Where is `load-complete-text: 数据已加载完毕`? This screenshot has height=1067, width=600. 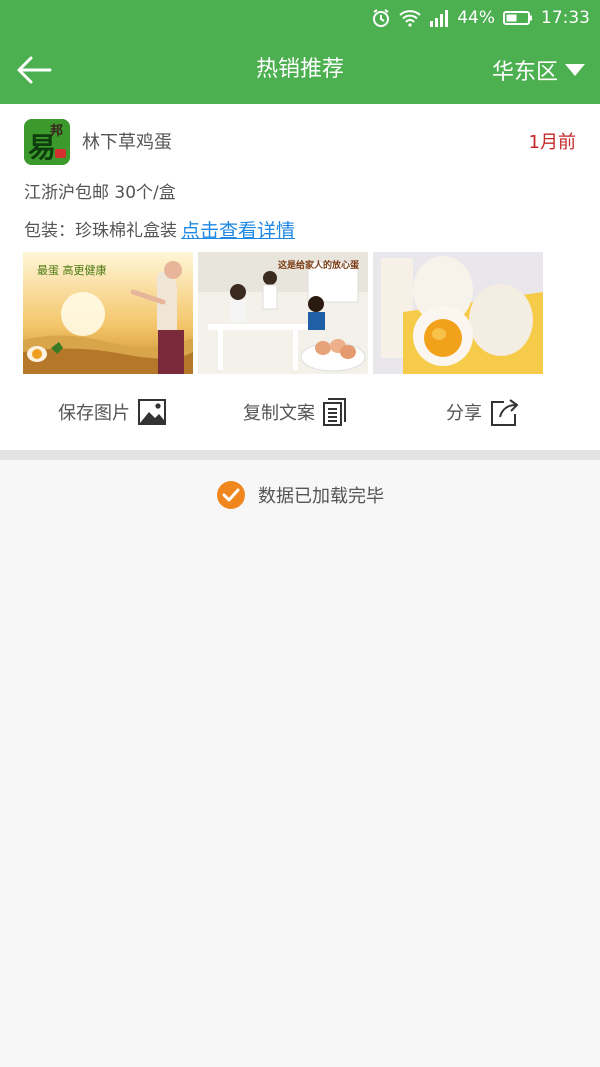
load-complete-text: 数据已加载完毕 is located at coordinates (321, 496).